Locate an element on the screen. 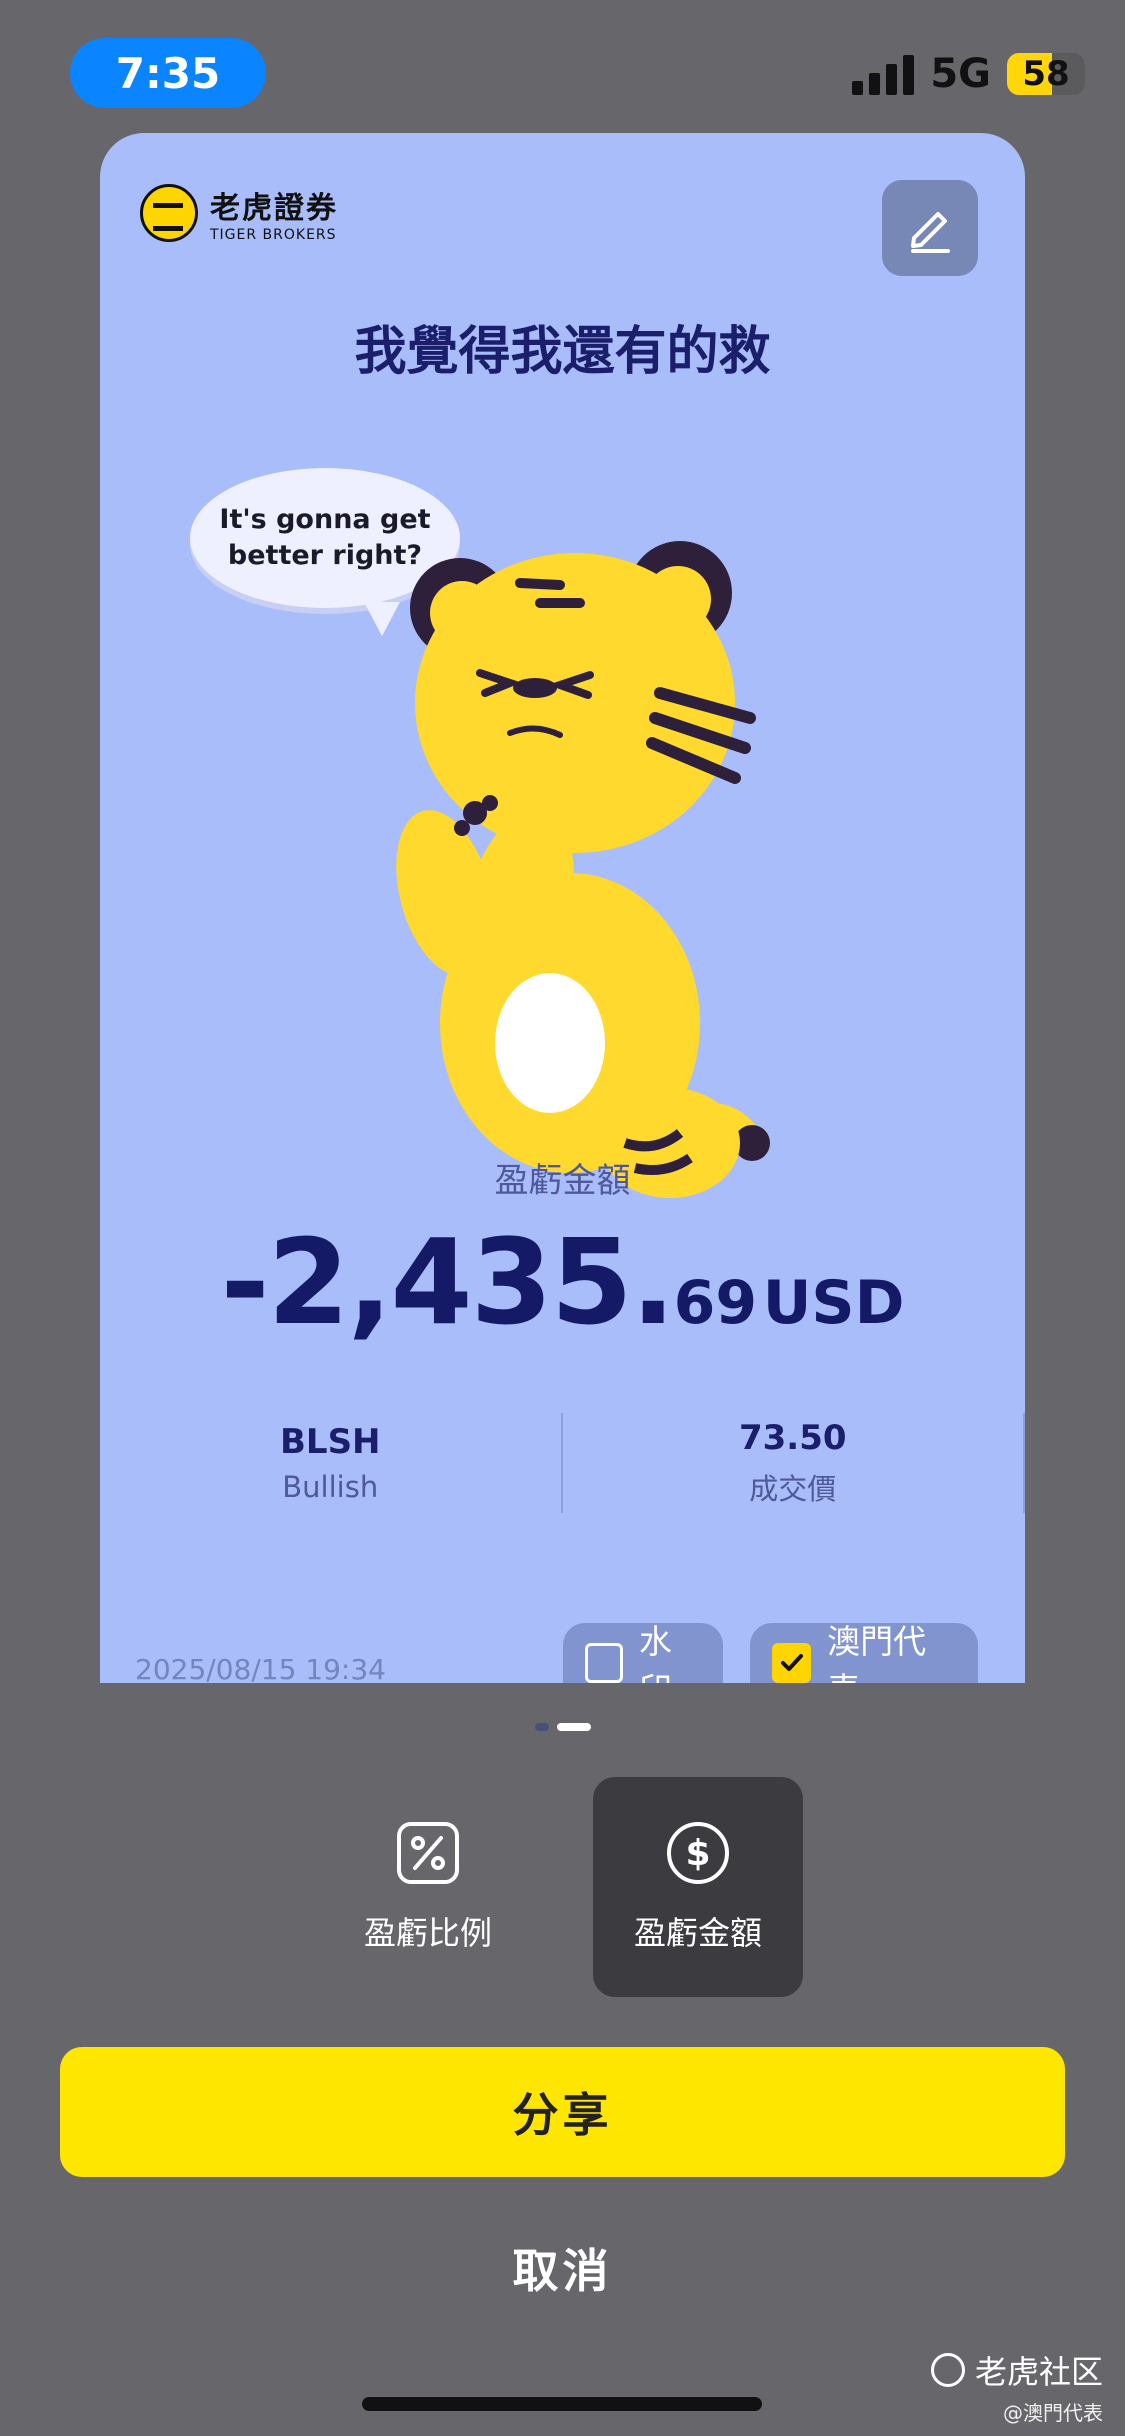 The image size is (1125, 2436). battery-icon: 58 is located at coordinates (1046, 74).